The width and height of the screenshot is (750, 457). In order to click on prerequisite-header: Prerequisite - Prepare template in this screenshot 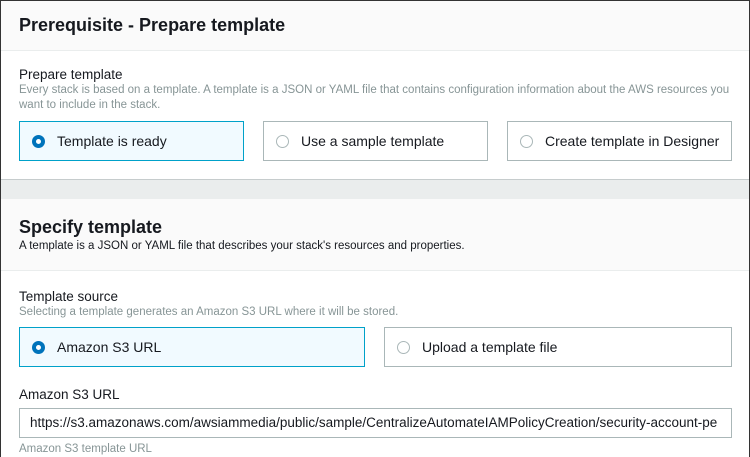, I will do `click(375, 26)`.